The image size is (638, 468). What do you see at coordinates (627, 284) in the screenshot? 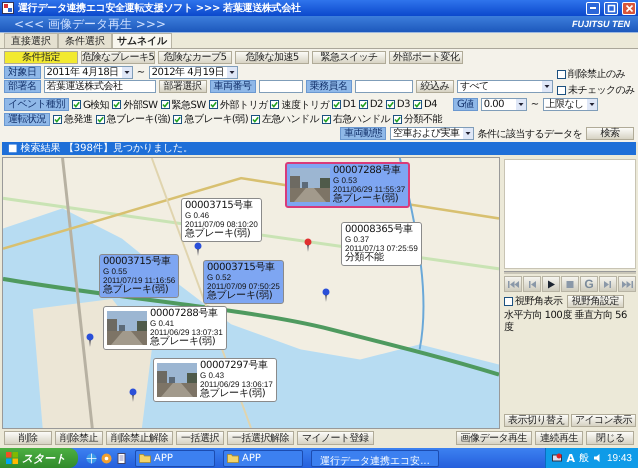
I see `skip-to-end-button` at bounding box center [627, 284].